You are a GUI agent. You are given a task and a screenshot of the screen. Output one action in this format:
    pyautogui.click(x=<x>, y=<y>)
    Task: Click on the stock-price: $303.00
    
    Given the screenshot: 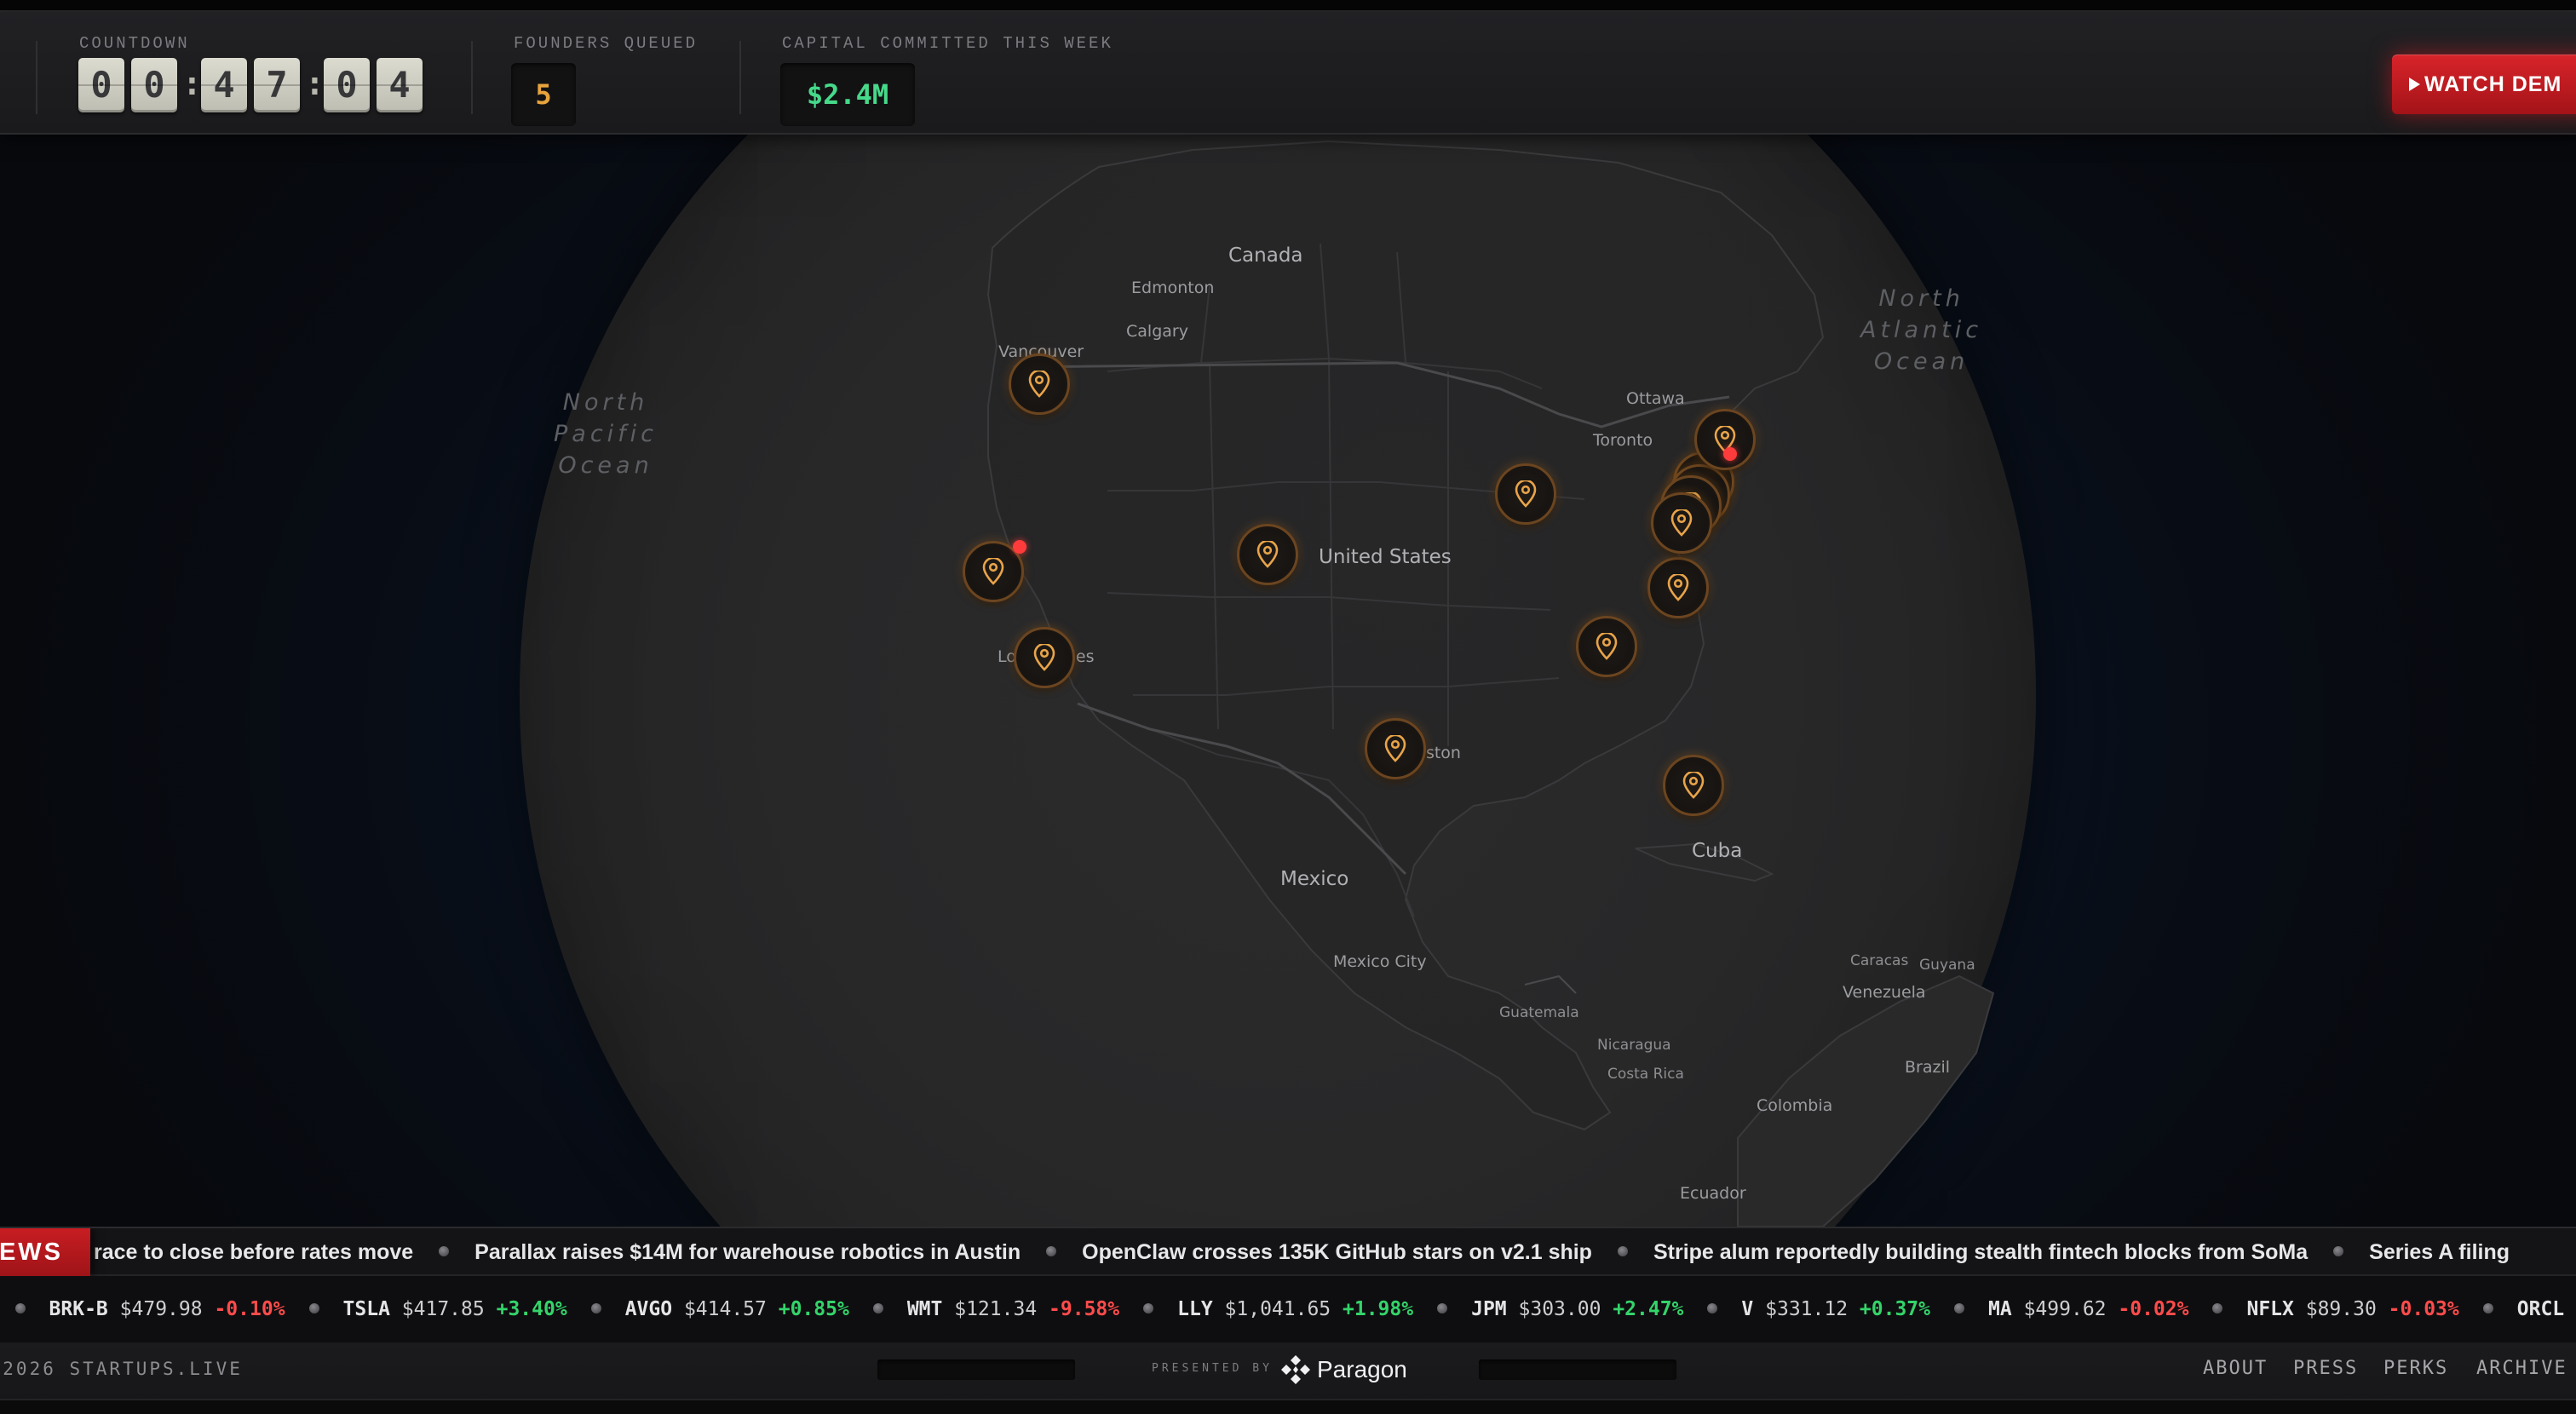 What is the action you would take?
    pyautogui.click(x=1560, y=1309)
    